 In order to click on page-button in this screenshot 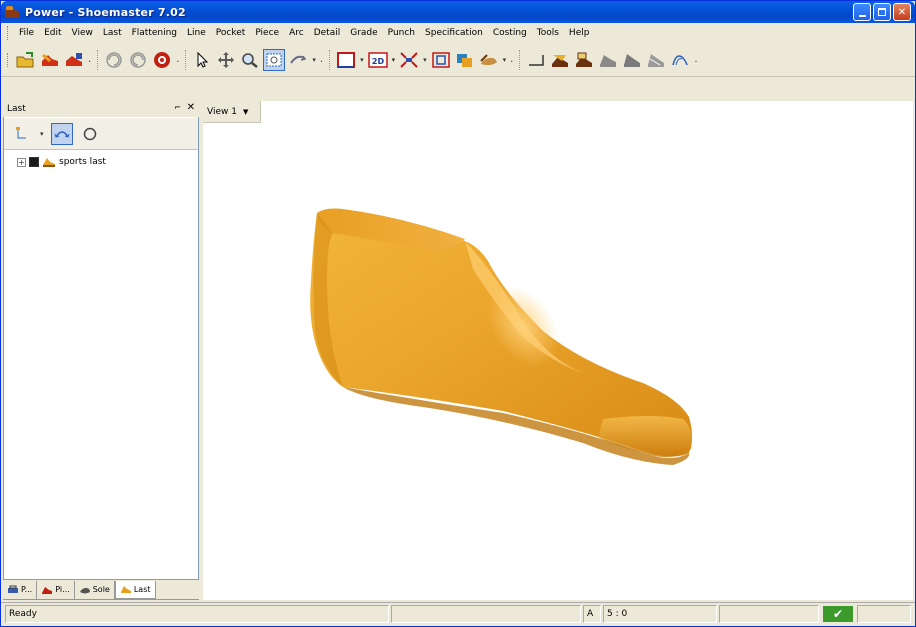, I will do `click(536, 60)`.